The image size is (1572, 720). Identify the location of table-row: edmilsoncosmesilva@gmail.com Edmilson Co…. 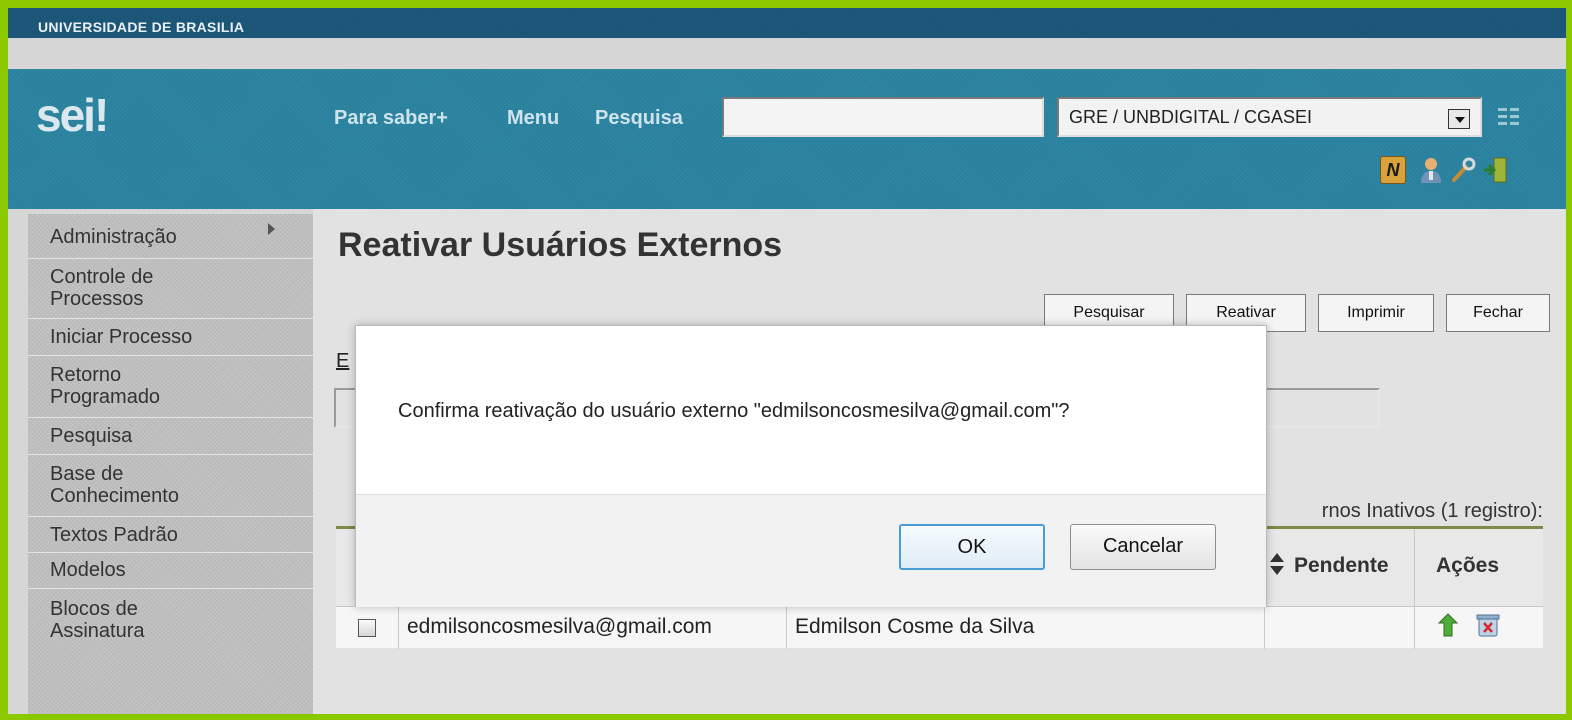
(939, 627).